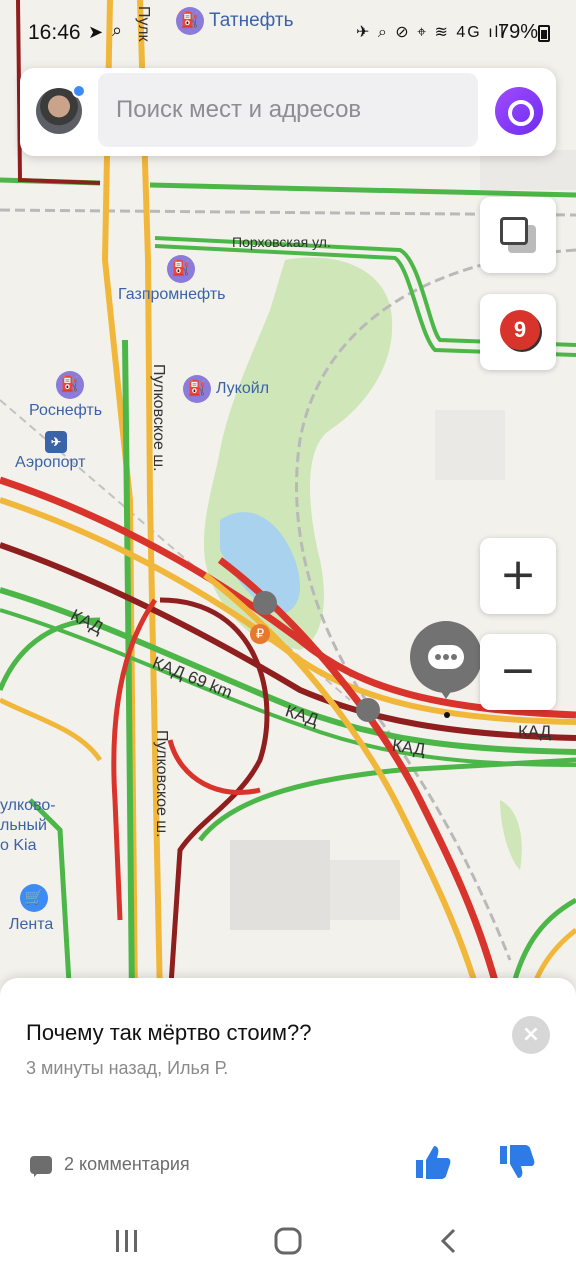 This screenshot has height=1280, width=576. Describe the element at coordinates (158, 418) in the screenshot. I see `street-label-pulkovskoe-mid: Пулковское ш.` at that location.